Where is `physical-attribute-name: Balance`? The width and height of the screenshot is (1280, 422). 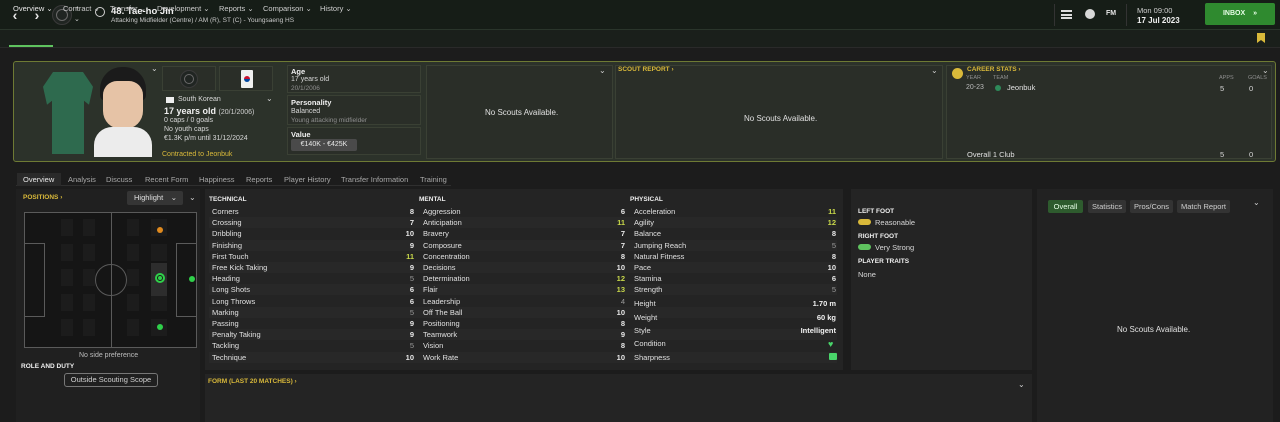
physical-attribute-name: Balance is located at coordinates (647, 233).